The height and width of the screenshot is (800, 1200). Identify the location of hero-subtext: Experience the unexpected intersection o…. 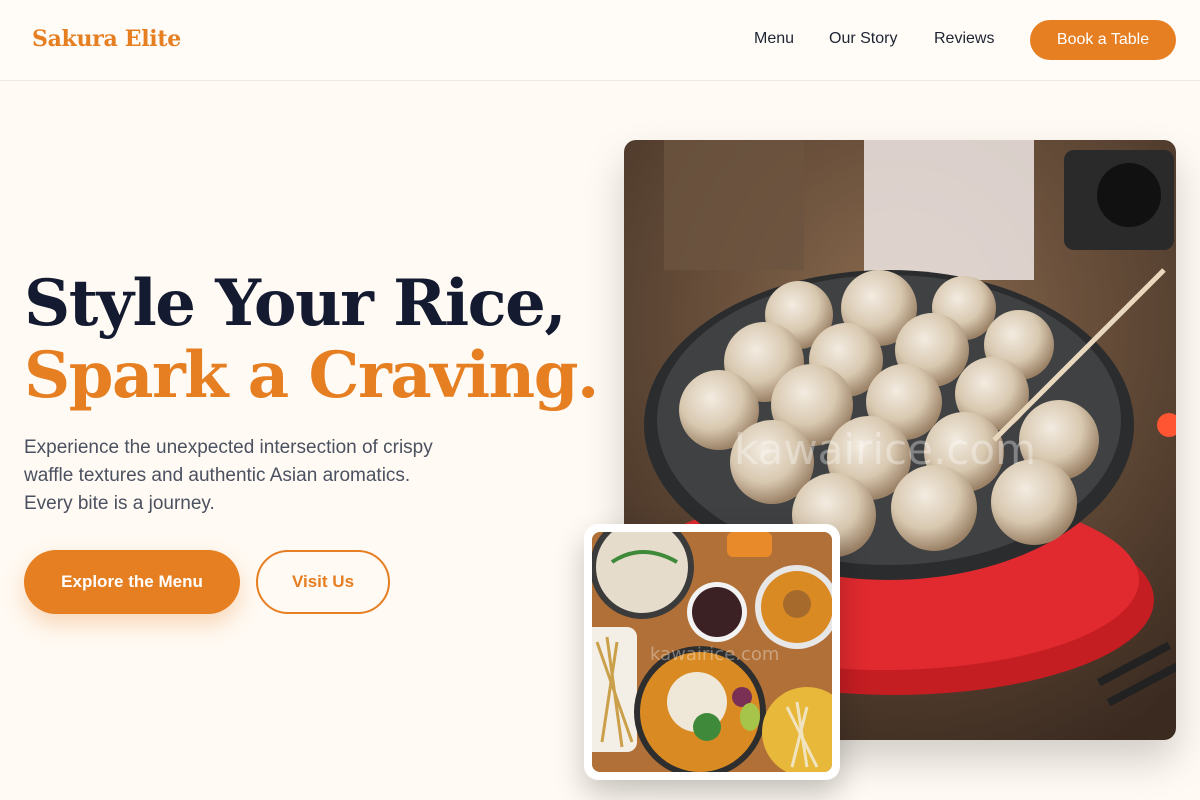
(228, 475).